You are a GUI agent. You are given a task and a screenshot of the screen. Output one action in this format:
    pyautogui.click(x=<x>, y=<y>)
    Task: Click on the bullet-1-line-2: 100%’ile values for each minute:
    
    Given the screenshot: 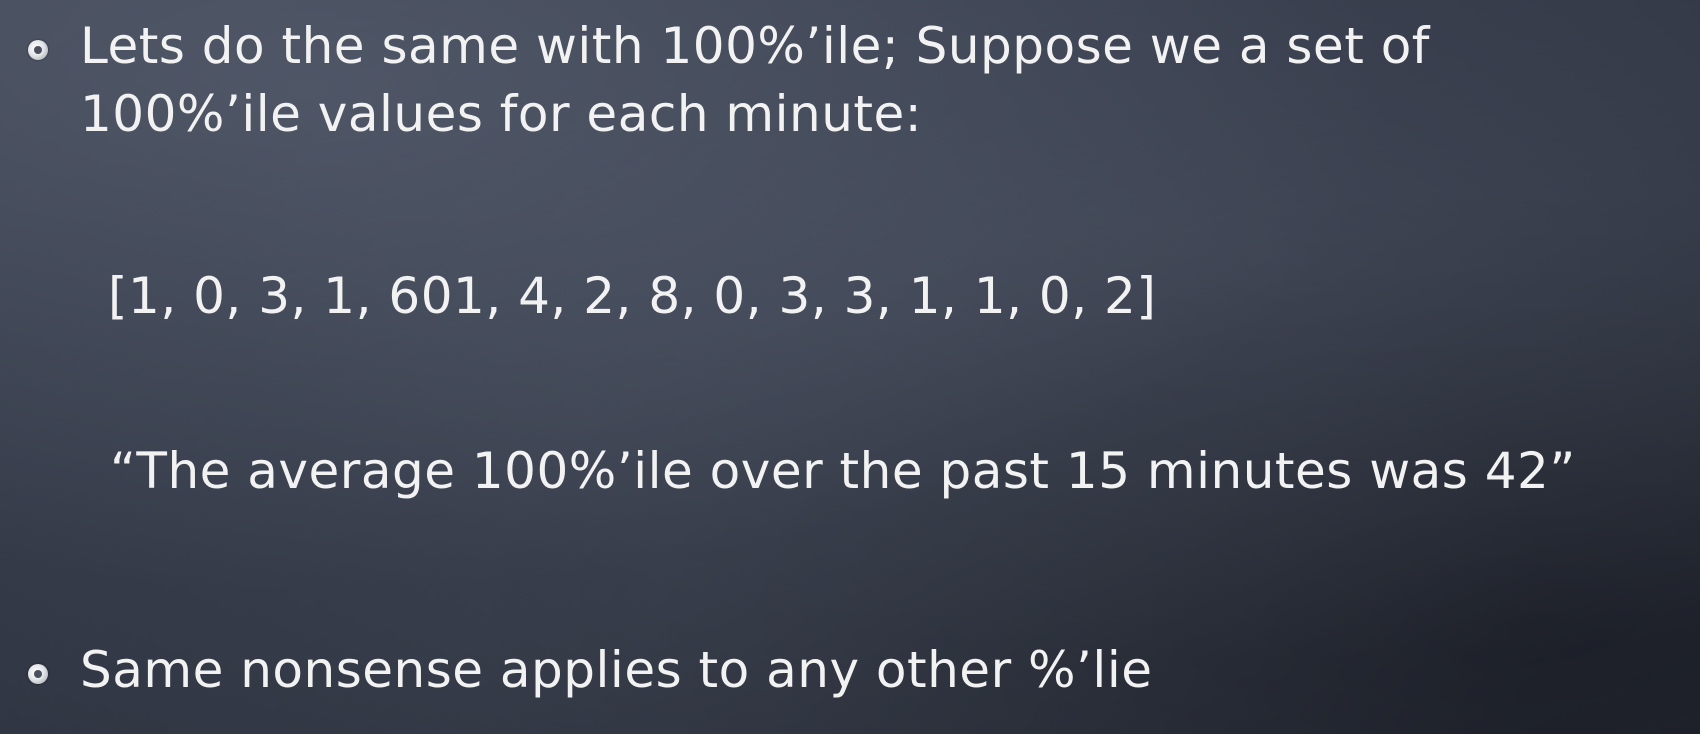 What is the action you would take?
    pyautogui.click(x=501, y=114)
    